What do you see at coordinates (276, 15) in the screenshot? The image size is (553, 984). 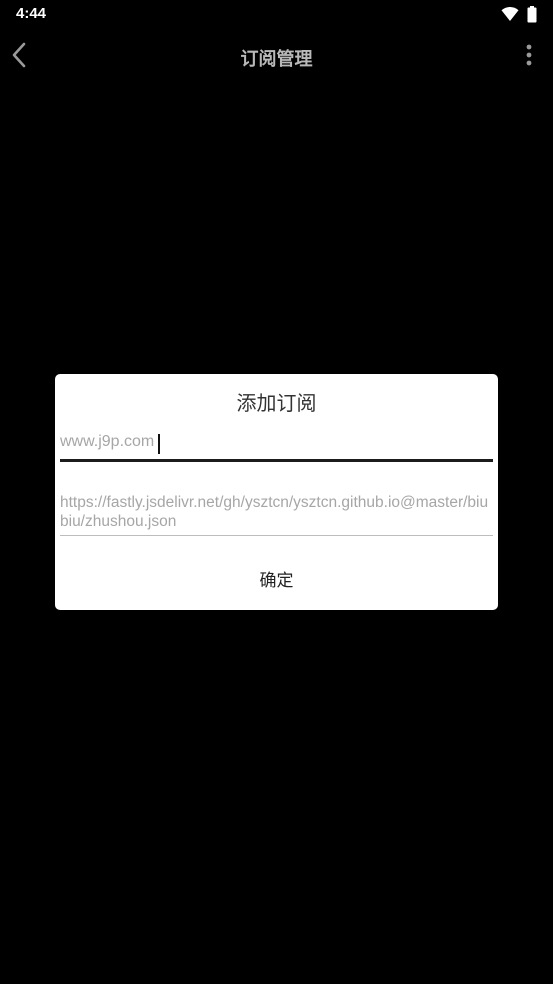 I see `status-bar: 4:44` at bounding box center [276, 15].